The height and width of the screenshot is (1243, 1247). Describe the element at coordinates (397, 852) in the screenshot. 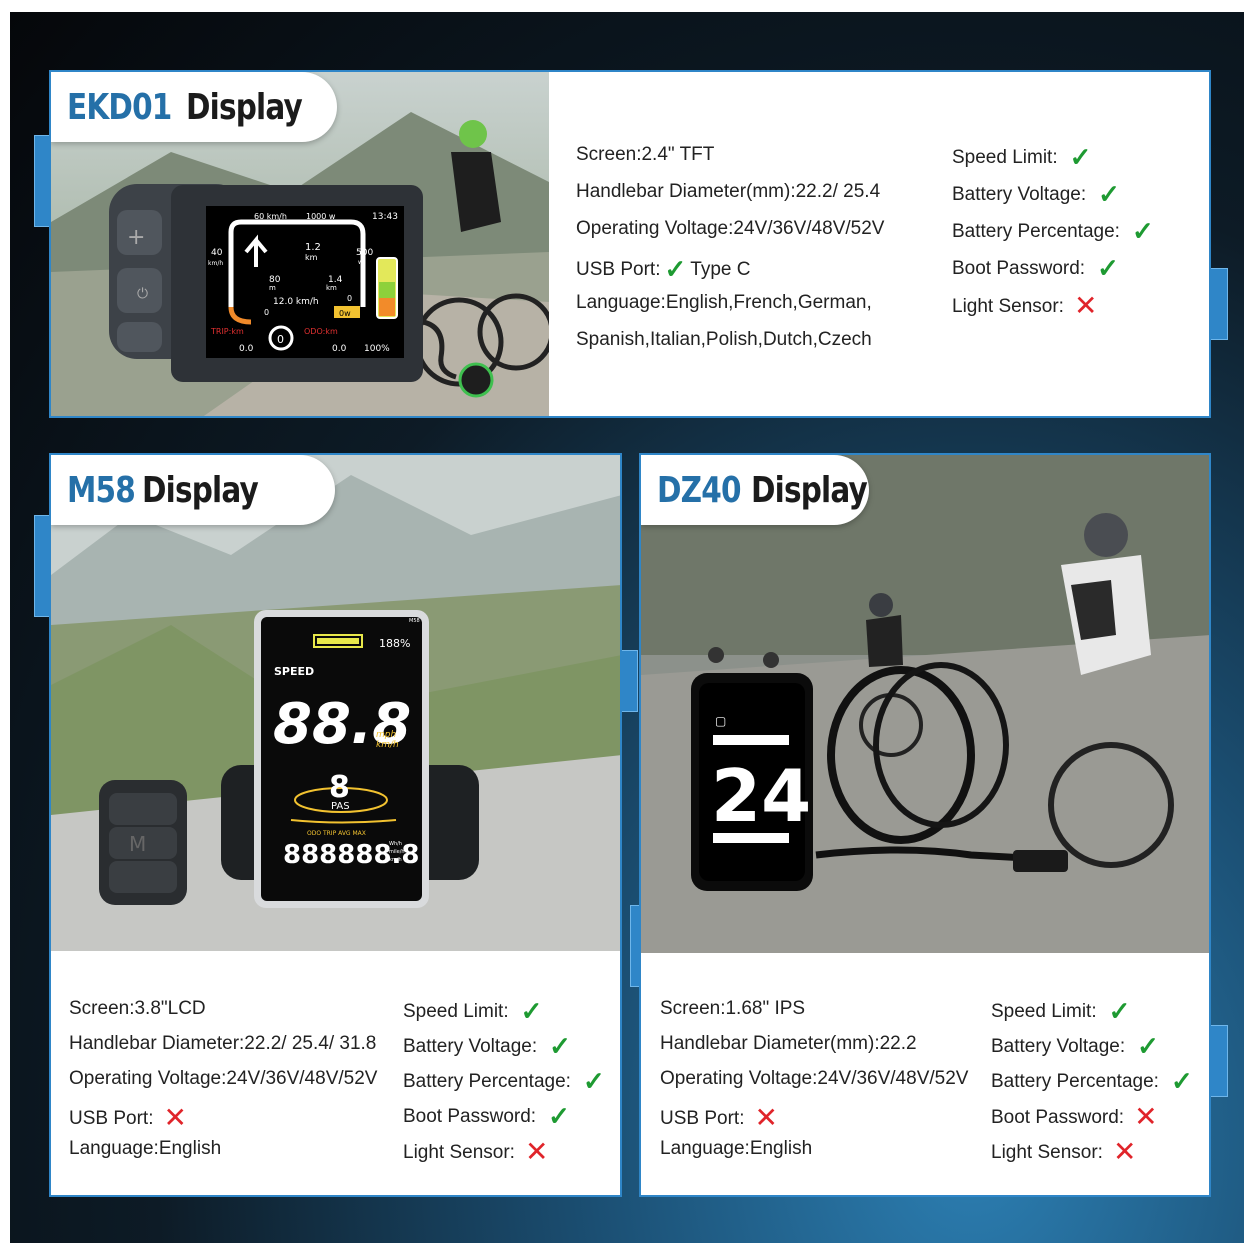

I see `m58-odo-unit2: mile/h` at that location.